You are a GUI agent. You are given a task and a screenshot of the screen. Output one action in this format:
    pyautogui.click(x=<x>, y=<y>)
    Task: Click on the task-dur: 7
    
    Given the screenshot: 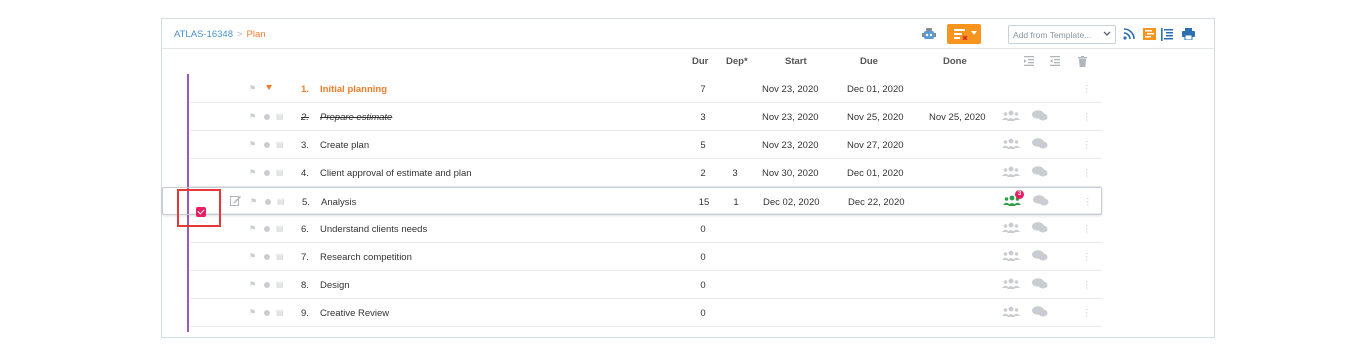 What is the action you would take?
    pyautogui.click(x=702, y=89)
    